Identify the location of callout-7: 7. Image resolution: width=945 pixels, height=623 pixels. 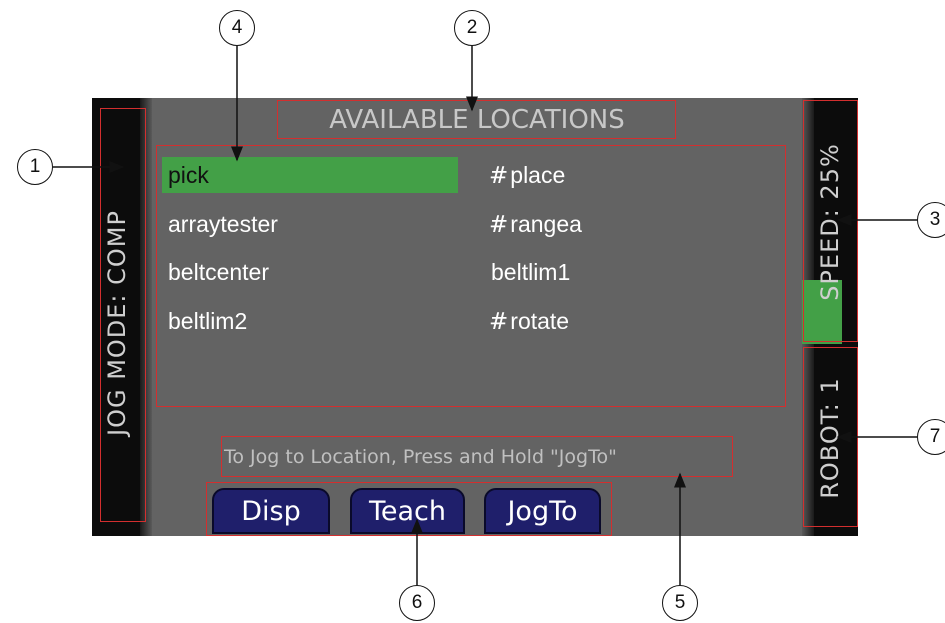
(931, 437).